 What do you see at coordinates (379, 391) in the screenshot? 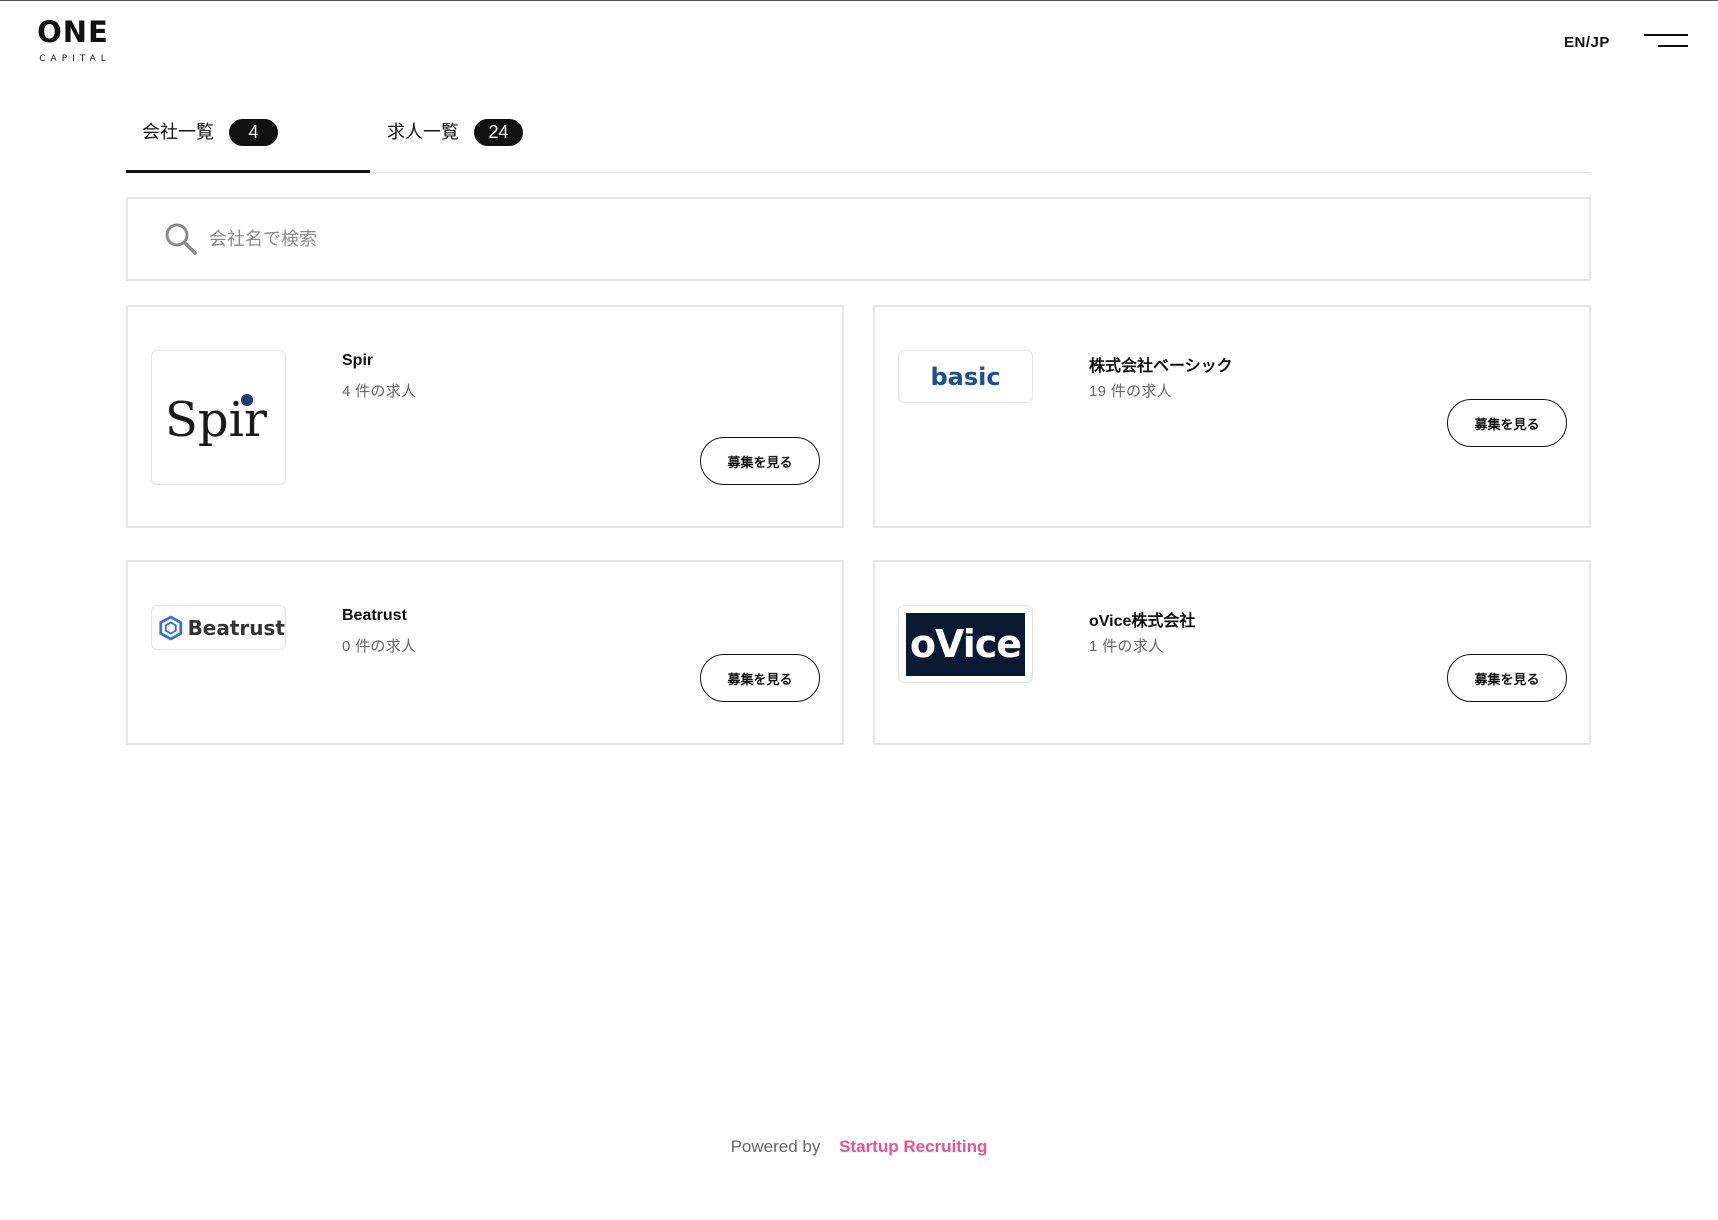
I see `company-job-count: 4 件の求人` at bounding box center [379, 391].